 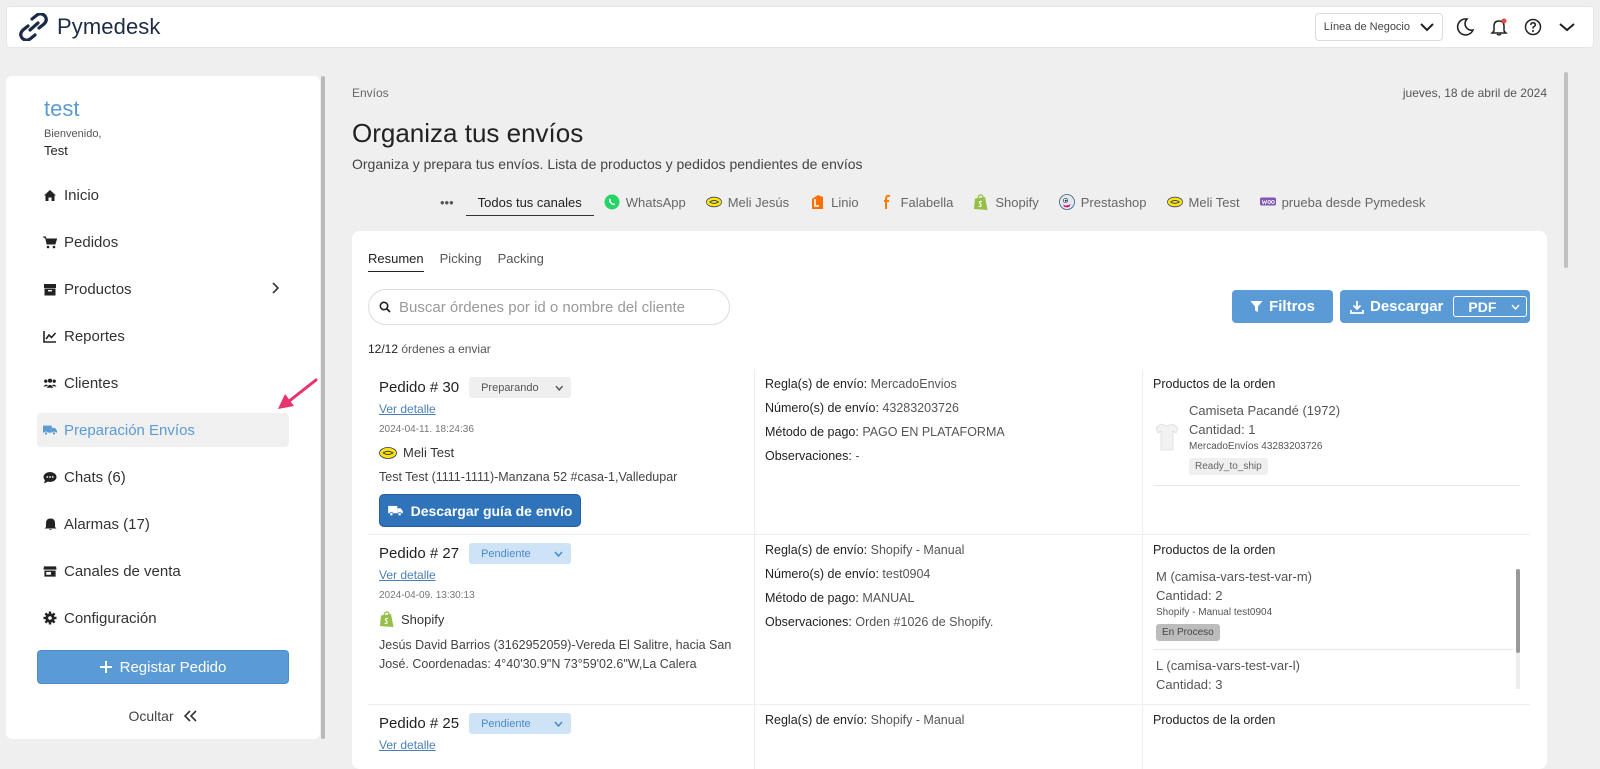 I want to click on products-scrollbar, so click(x=1518, y=629).